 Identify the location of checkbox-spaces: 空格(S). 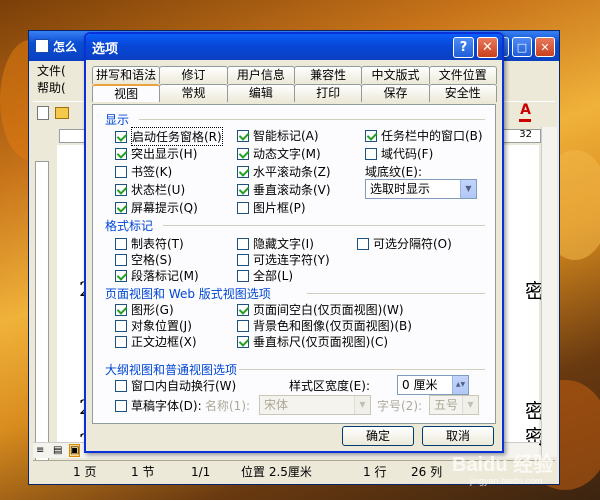
(143, 259).